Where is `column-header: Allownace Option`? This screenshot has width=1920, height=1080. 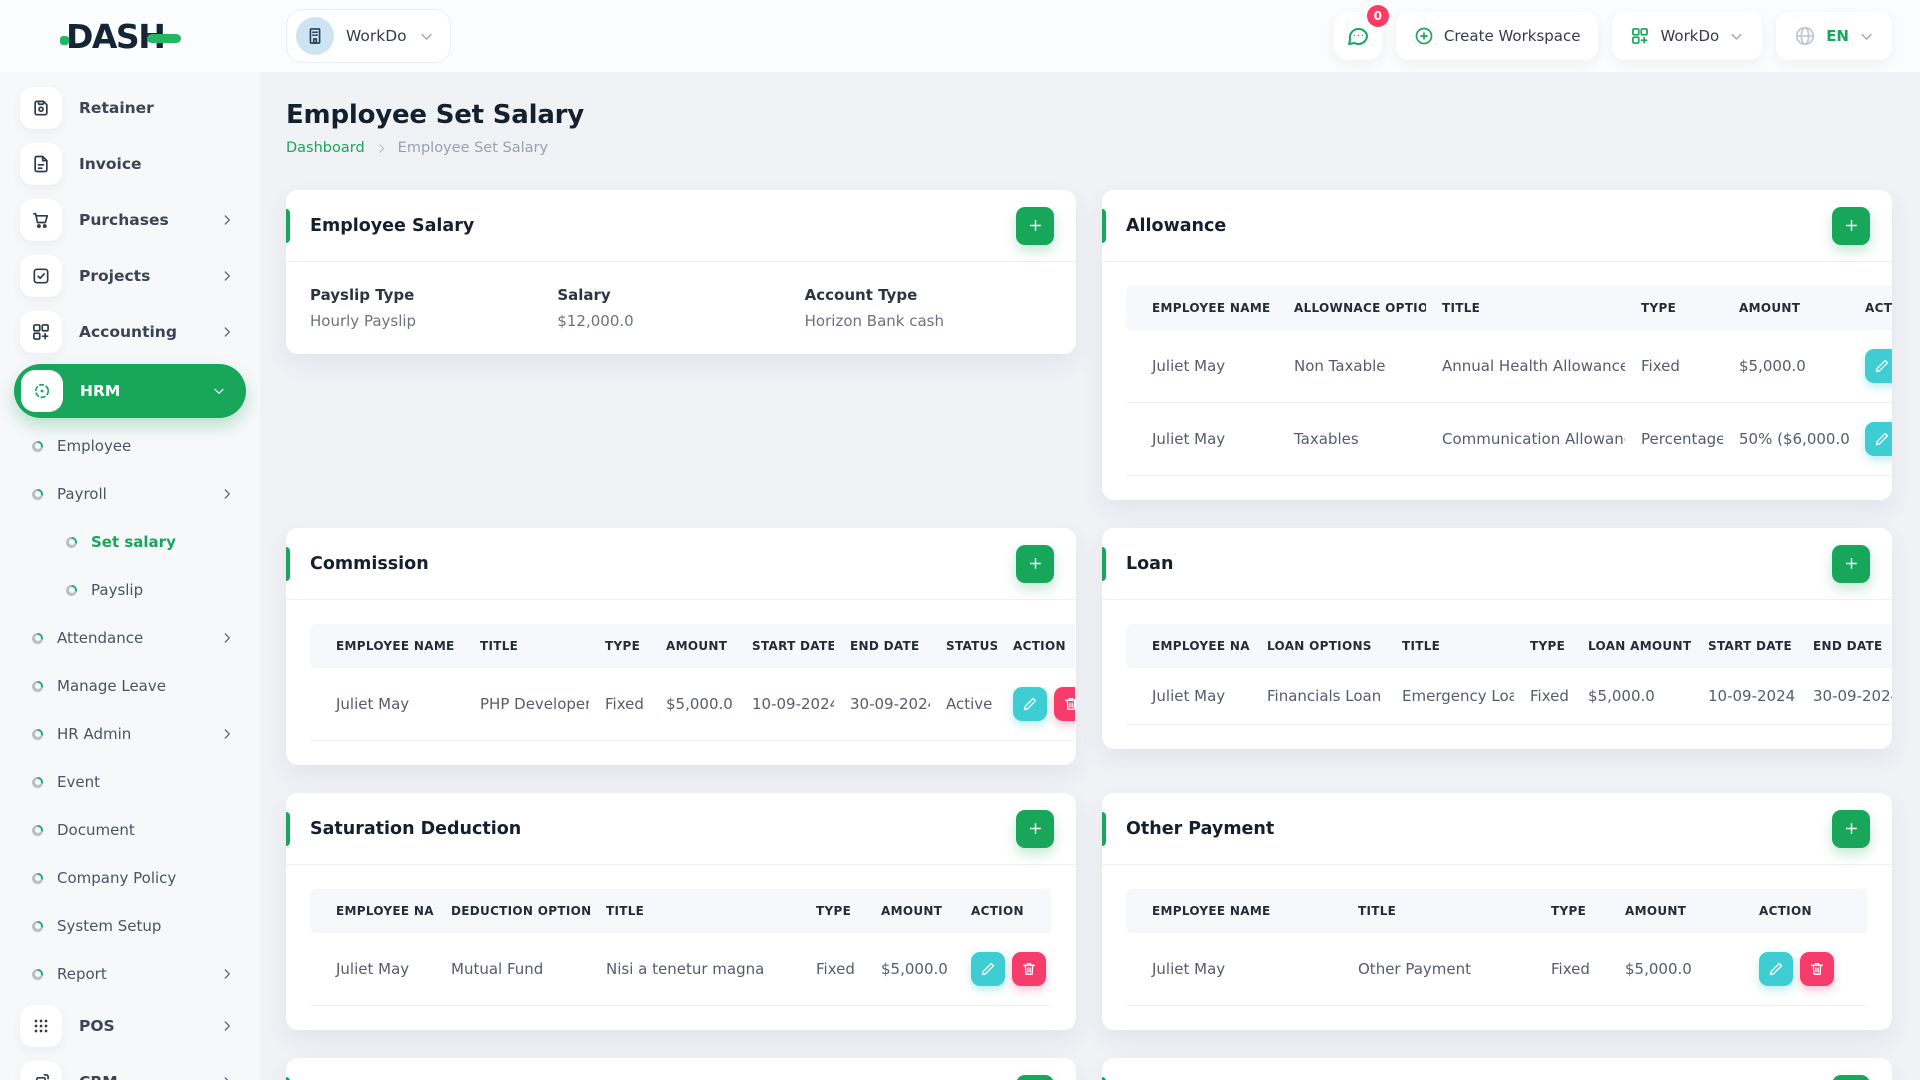 column-header: Allownace Option is located at coordinates (1352, 308).